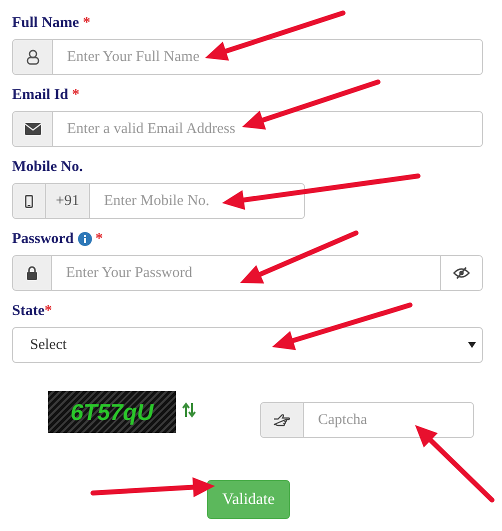 The height and width of the screenshot is (531, 502). What do you see at coordinates (43, 239) in the screenshot?
I see `field-label: Password` at bounding box center [43, 239].